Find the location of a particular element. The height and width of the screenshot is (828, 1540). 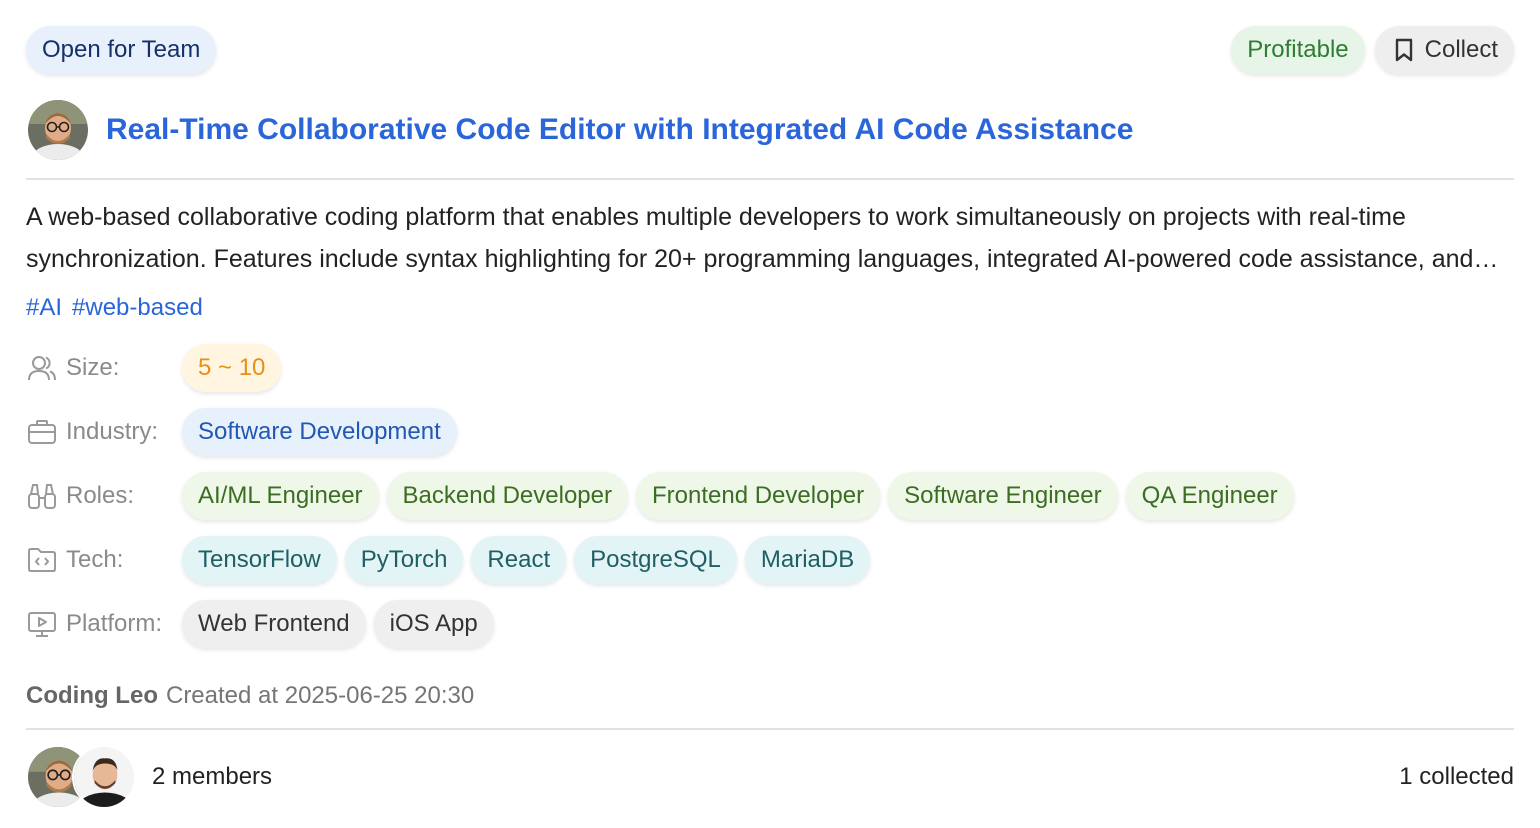

title-divider is located at coordinates (770, 179).